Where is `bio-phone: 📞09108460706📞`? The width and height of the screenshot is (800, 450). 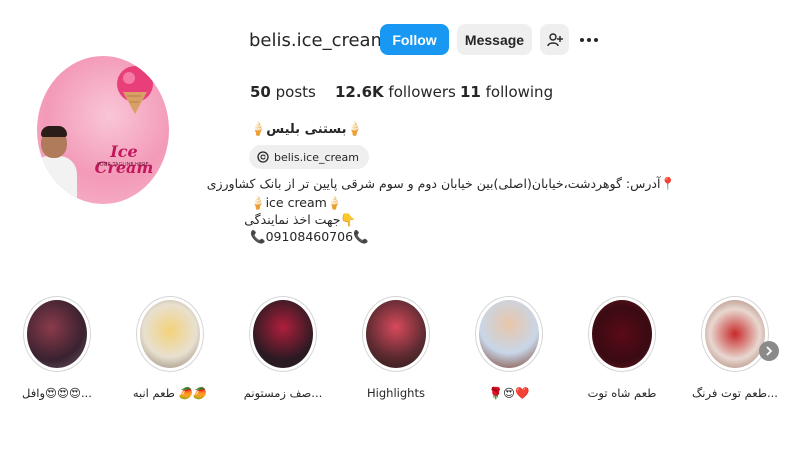 bio-phone: 📞09108460706📞 is located at coordinates (309, 236).